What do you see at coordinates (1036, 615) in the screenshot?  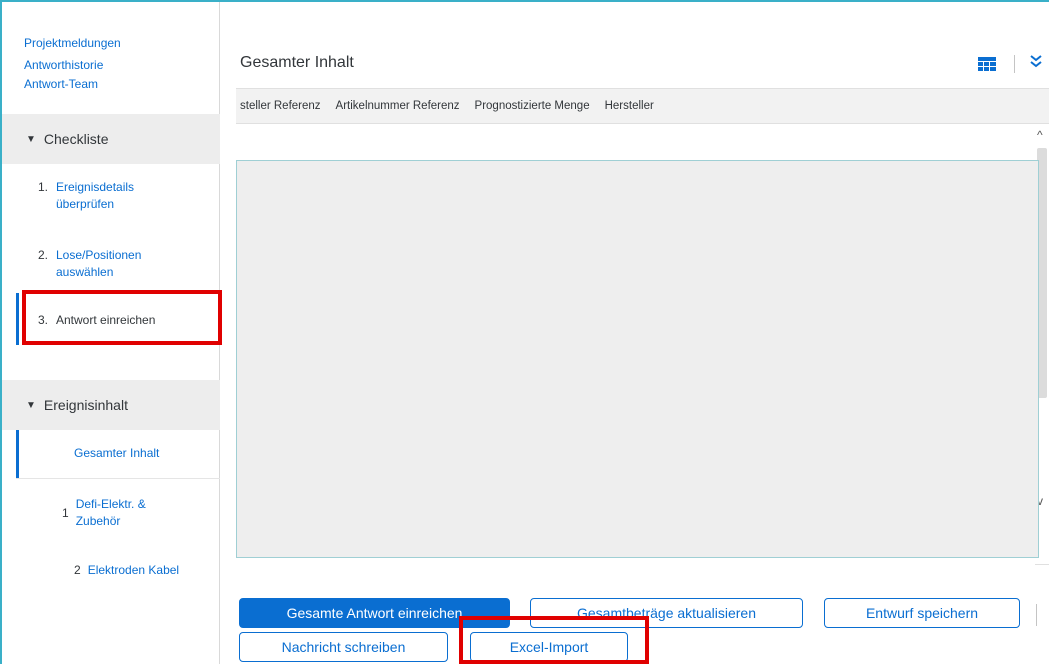 I see `button-separator` at bounding box center [1036, 615].